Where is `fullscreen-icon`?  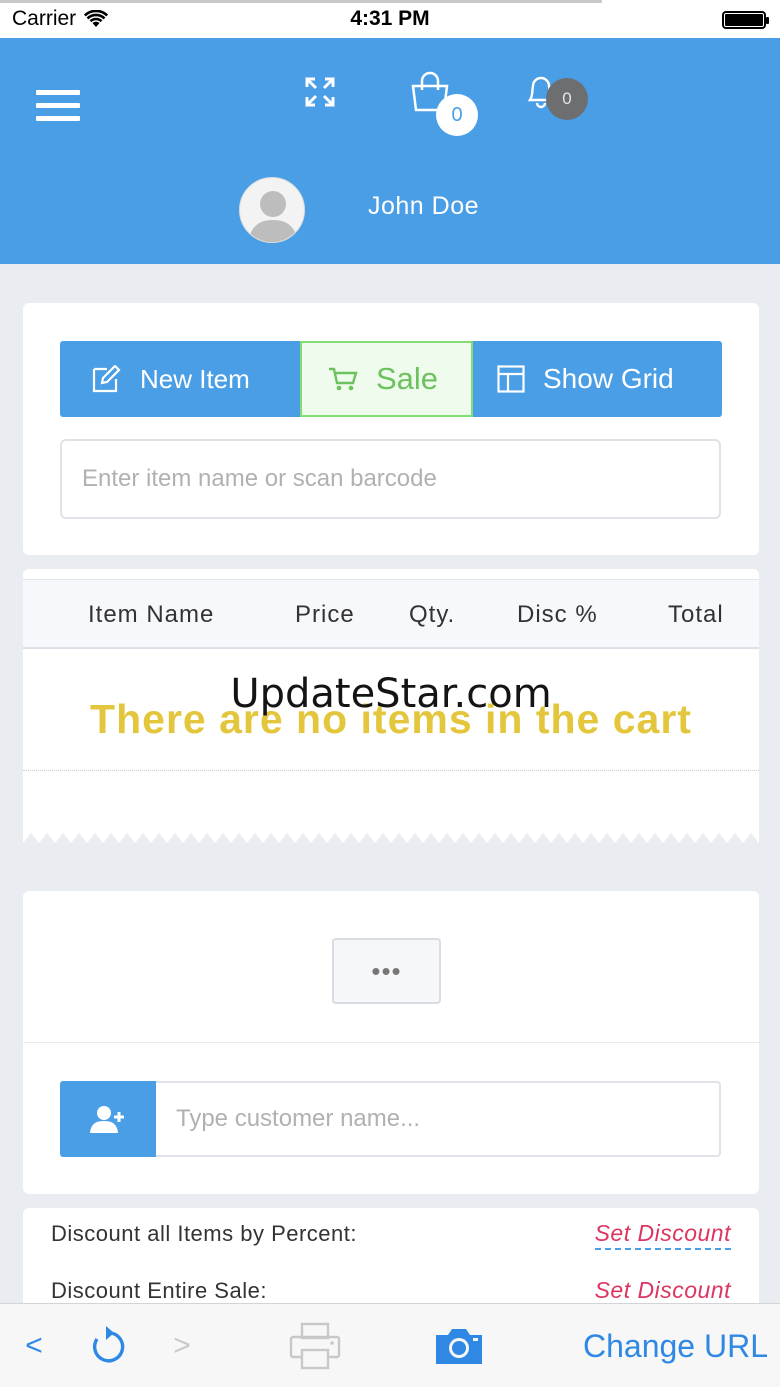
fullscreen-icon is located at coordinates (320, 92).